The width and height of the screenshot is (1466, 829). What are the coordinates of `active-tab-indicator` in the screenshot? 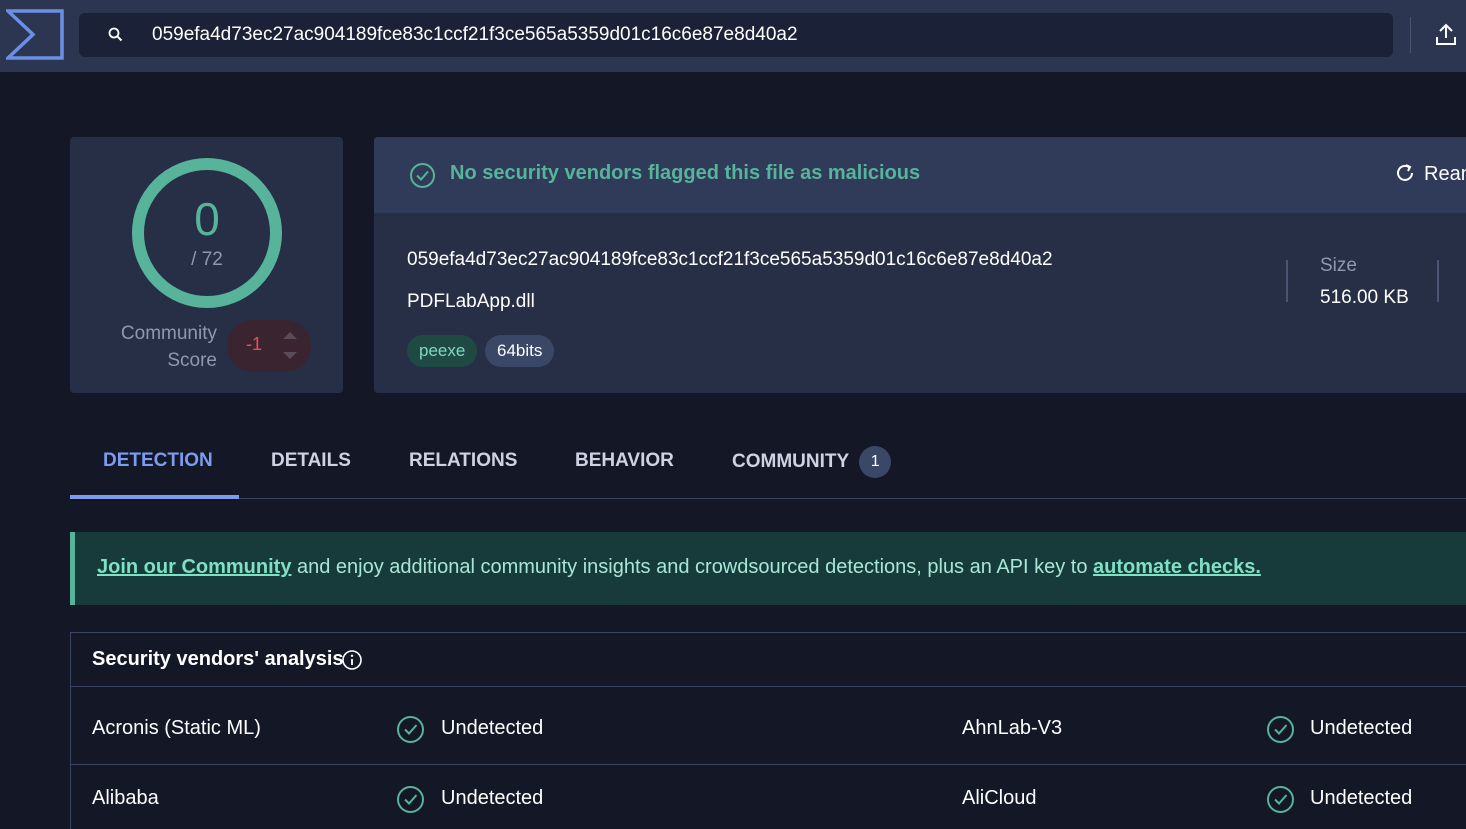 It's located at (154, 497).